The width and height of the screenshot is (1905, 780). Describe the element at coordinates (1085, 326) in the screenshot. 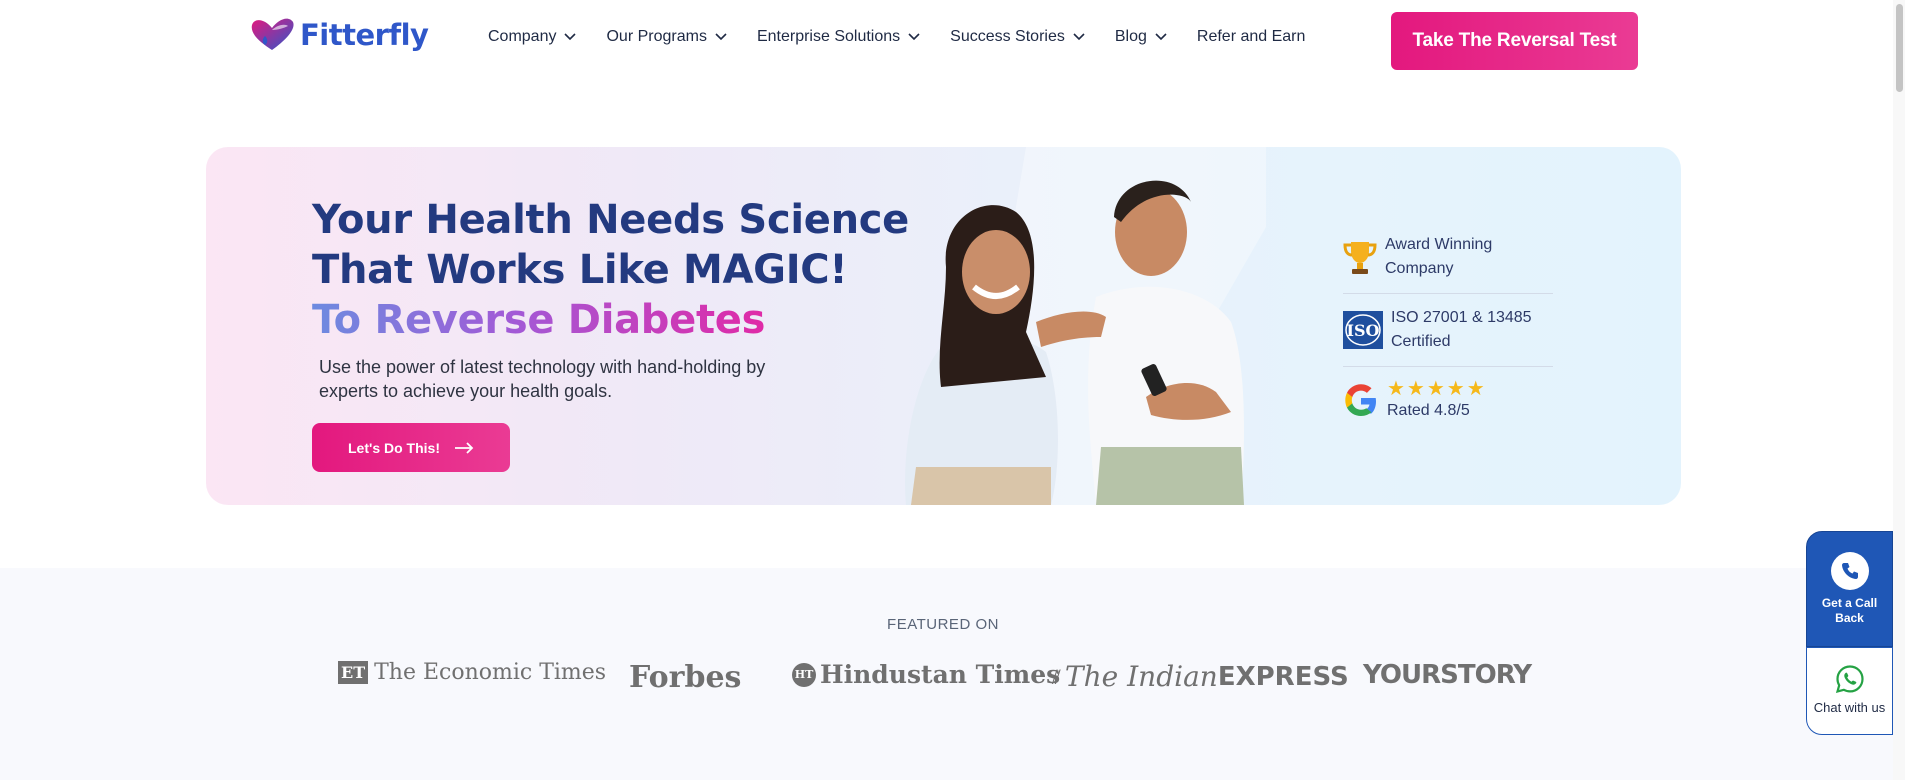

I see `hero-couple-image` at that location.